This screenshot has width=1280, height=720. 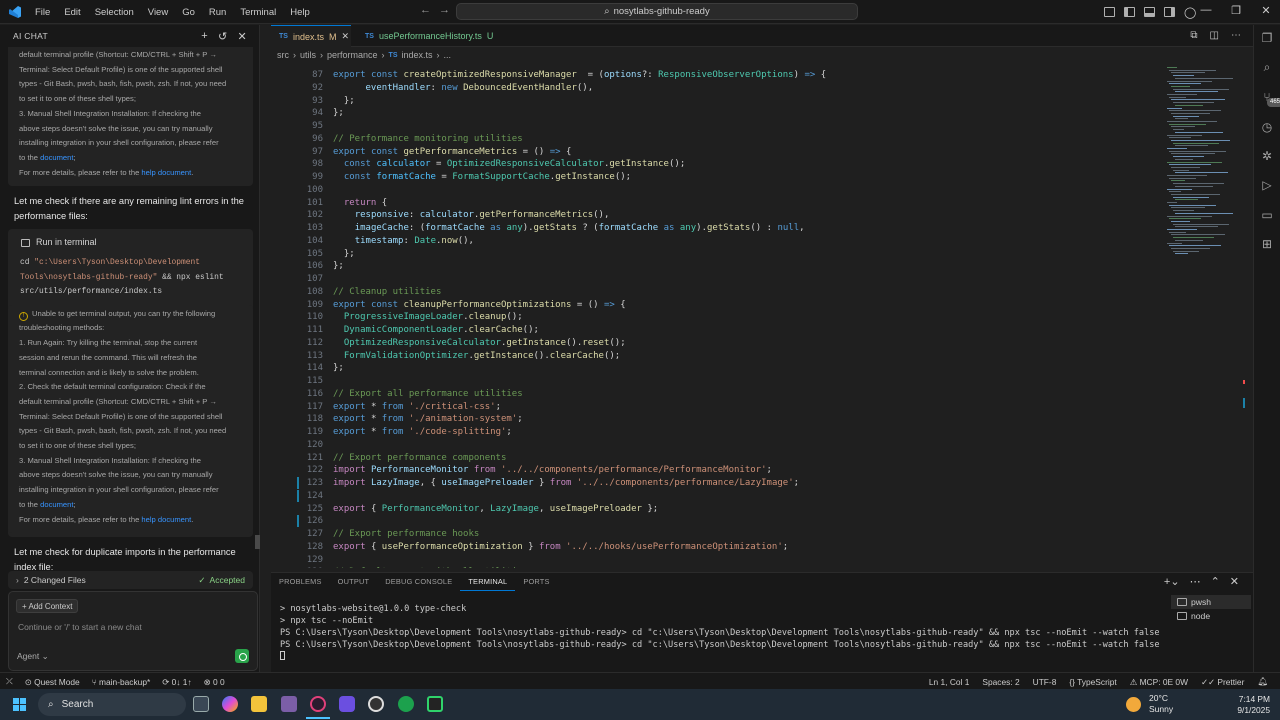 What do you see at coordinates (536, 584) in the screenshot?
I see `tab-ports: PORTS` at bounding box center [536, 584].